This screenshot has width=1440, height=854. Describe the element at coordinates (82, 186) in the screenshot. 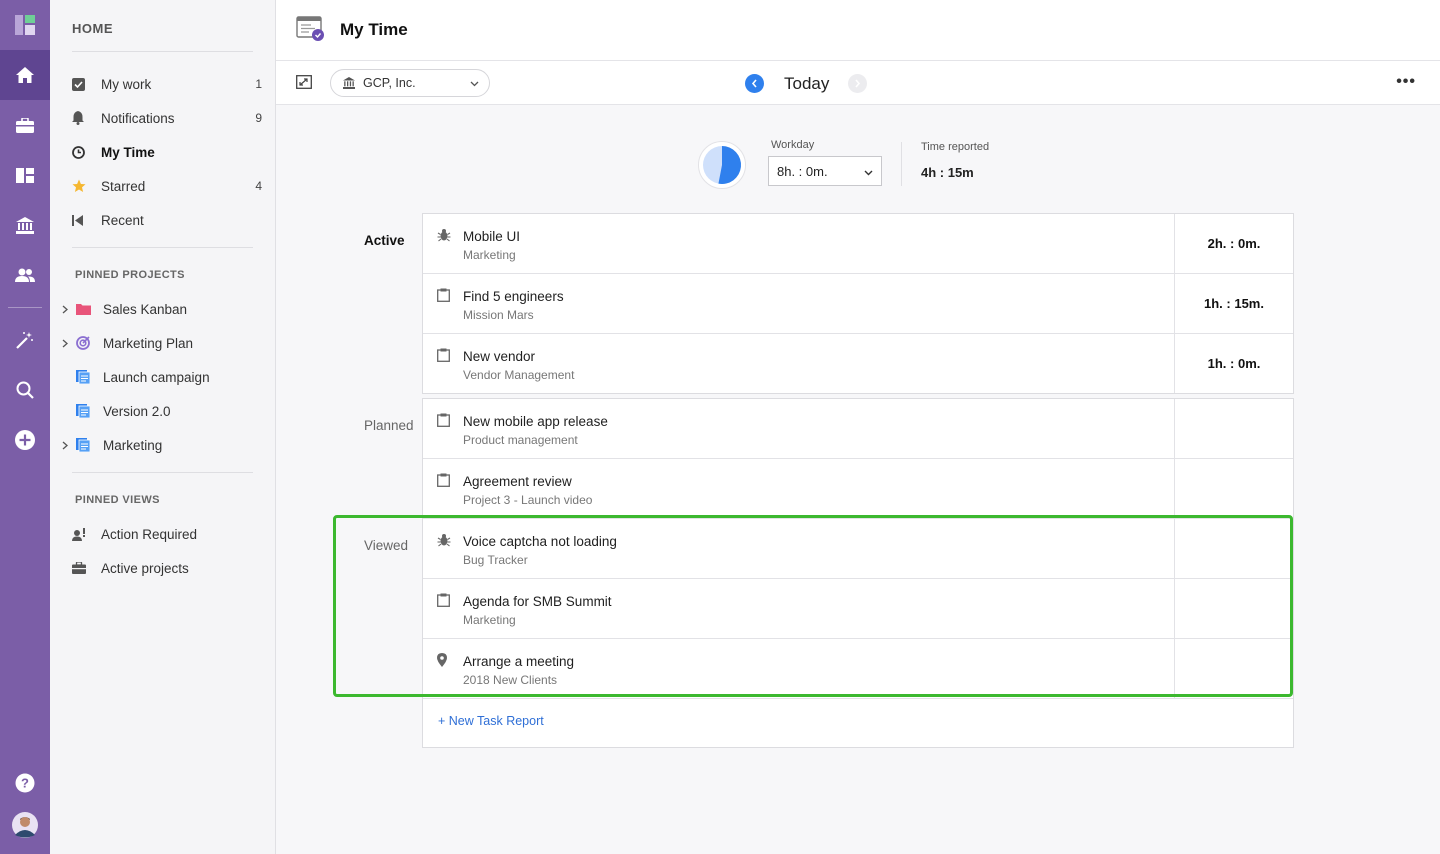

I see `star-icon` at that location.